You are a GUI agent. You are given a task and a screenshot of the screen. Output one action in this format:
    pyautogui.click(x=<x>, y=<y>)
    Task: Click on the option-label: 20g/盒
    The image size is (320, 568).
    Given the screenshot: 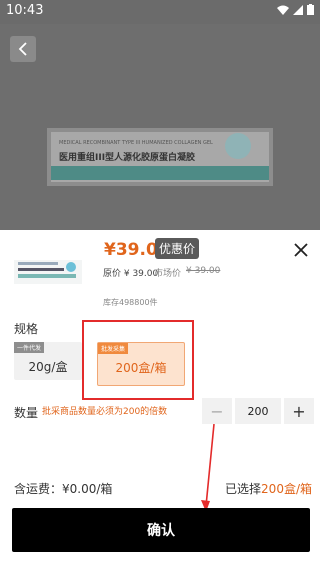 What is the action you would take?
    pyautogui.click(x=48, y=367)
    